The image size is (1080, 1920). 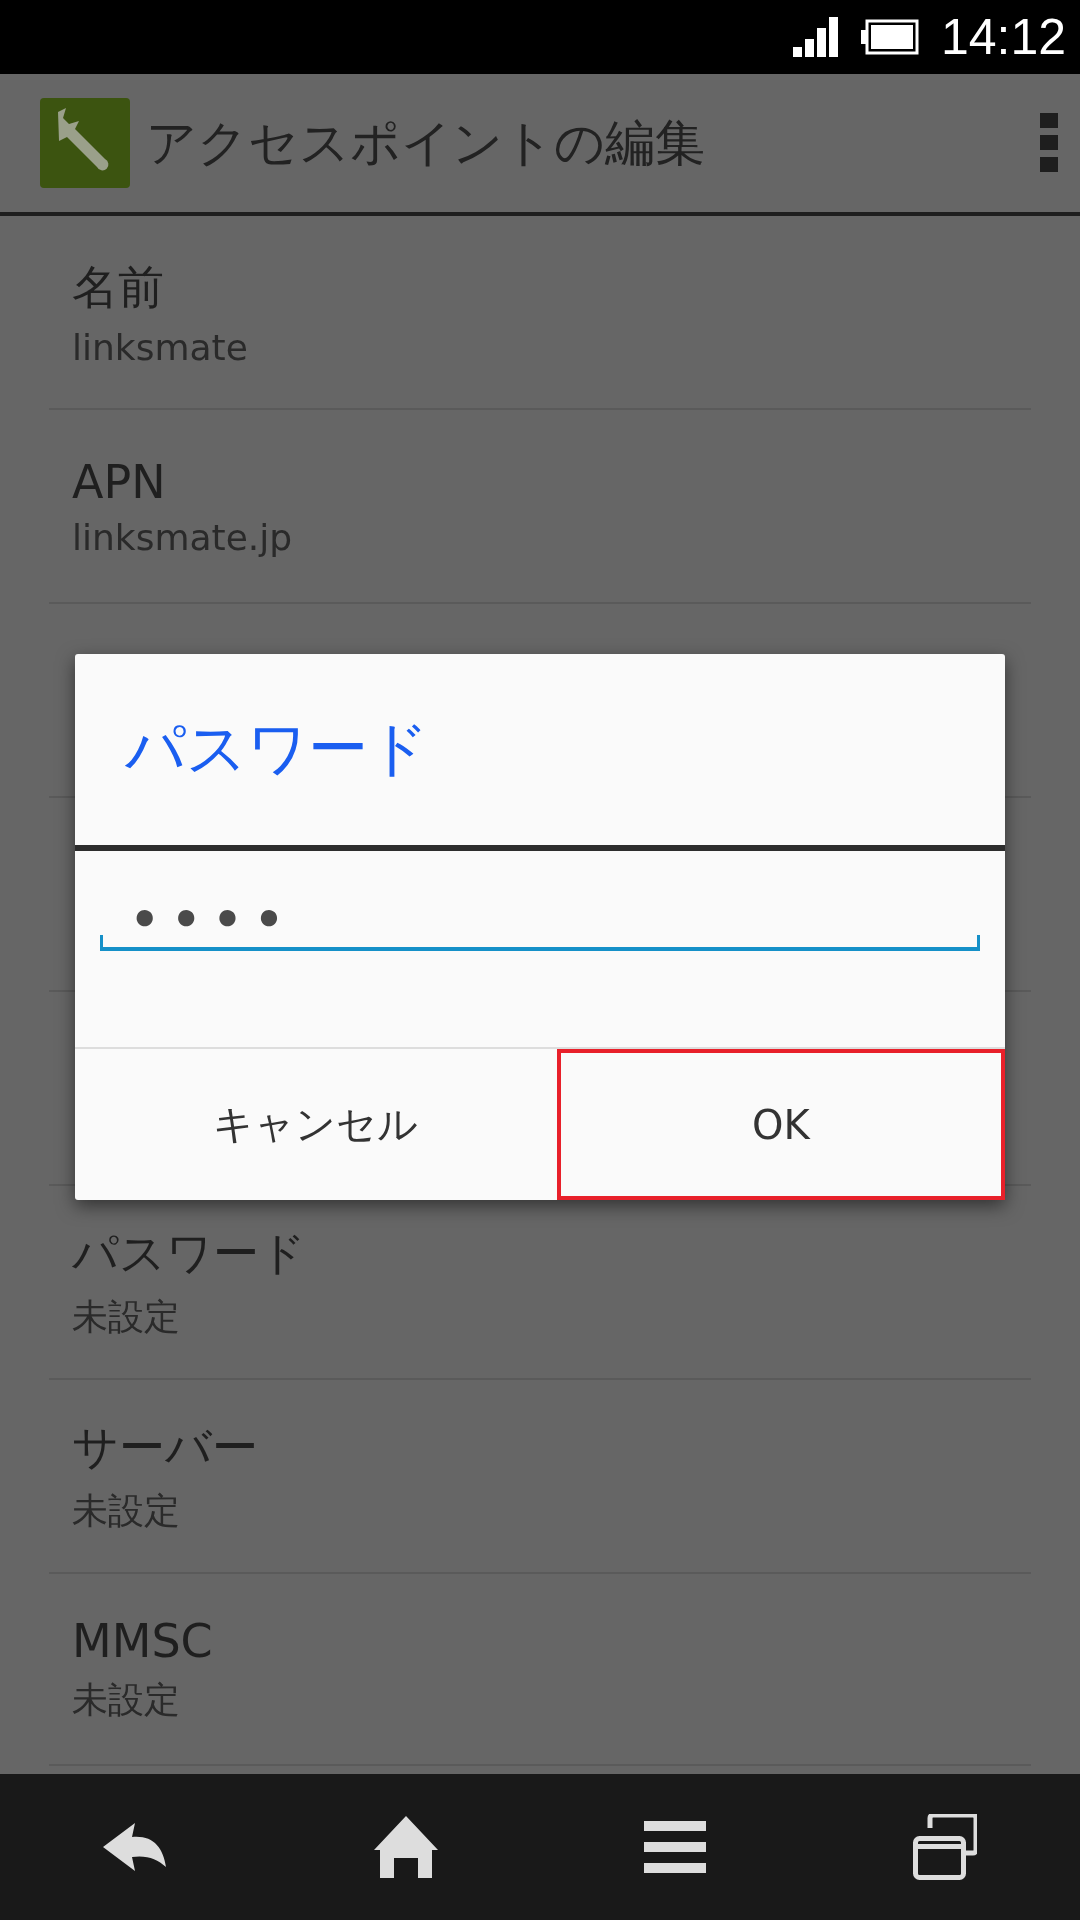 What do you see at coordinates (182, 537) in the screenshot?
I see `setting-value: linksmate.jp` at bounding box center [182, 537].